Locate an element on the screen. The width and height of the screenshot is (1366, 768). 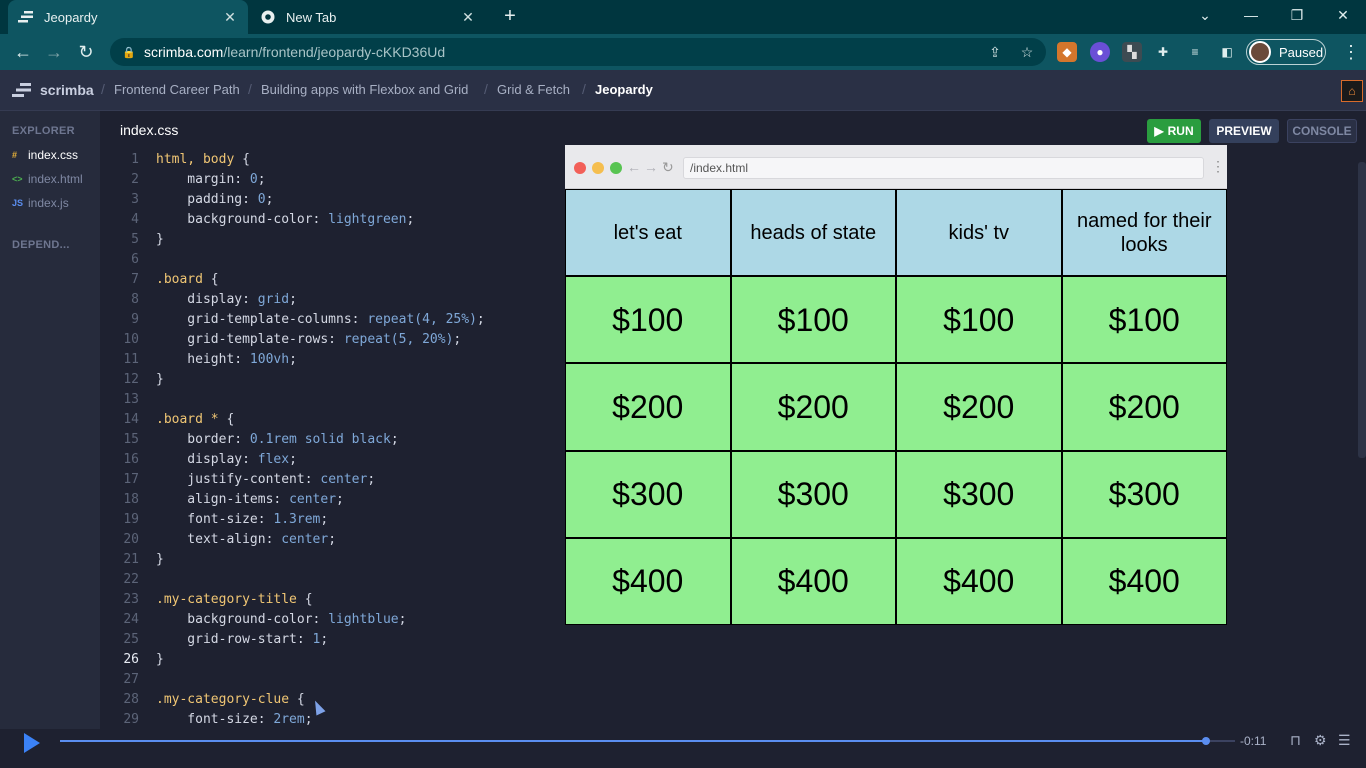
settings-gear-icon: ⚙ is located at coordinates (1320, 740).